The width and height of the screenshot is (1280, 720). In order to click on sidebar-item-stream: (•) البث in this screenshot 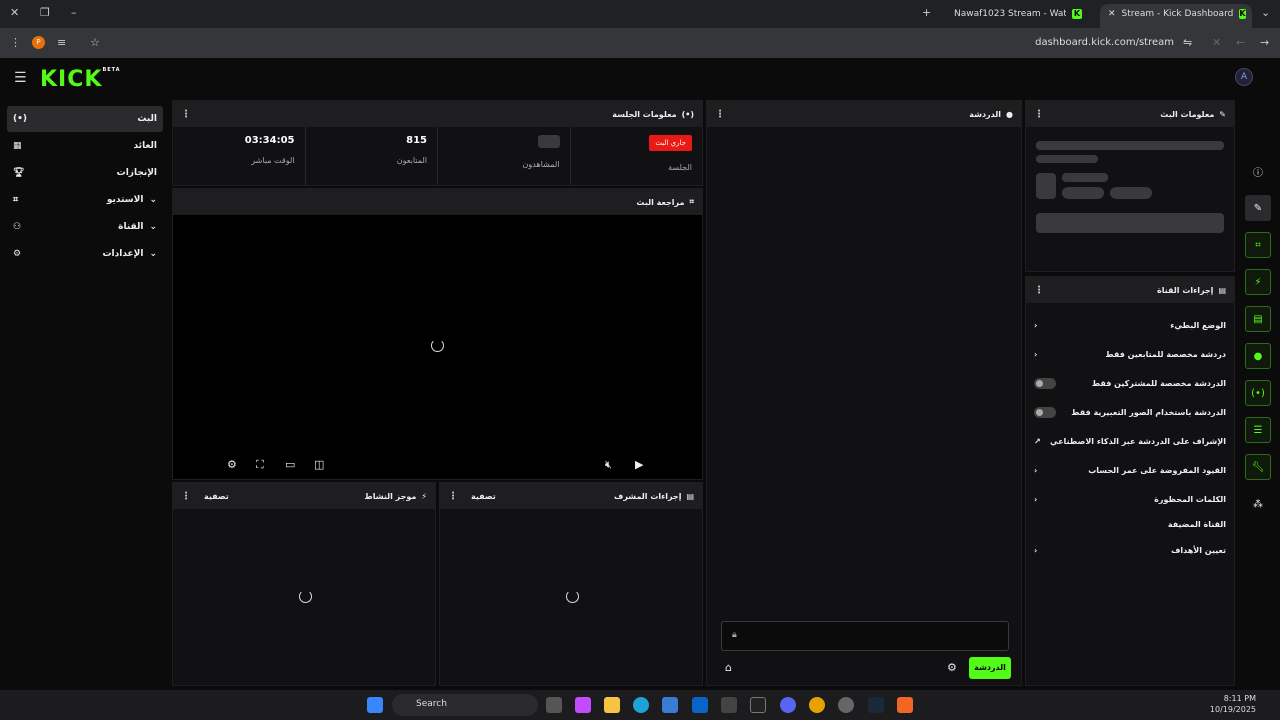, I will do `click(85, 119)`.